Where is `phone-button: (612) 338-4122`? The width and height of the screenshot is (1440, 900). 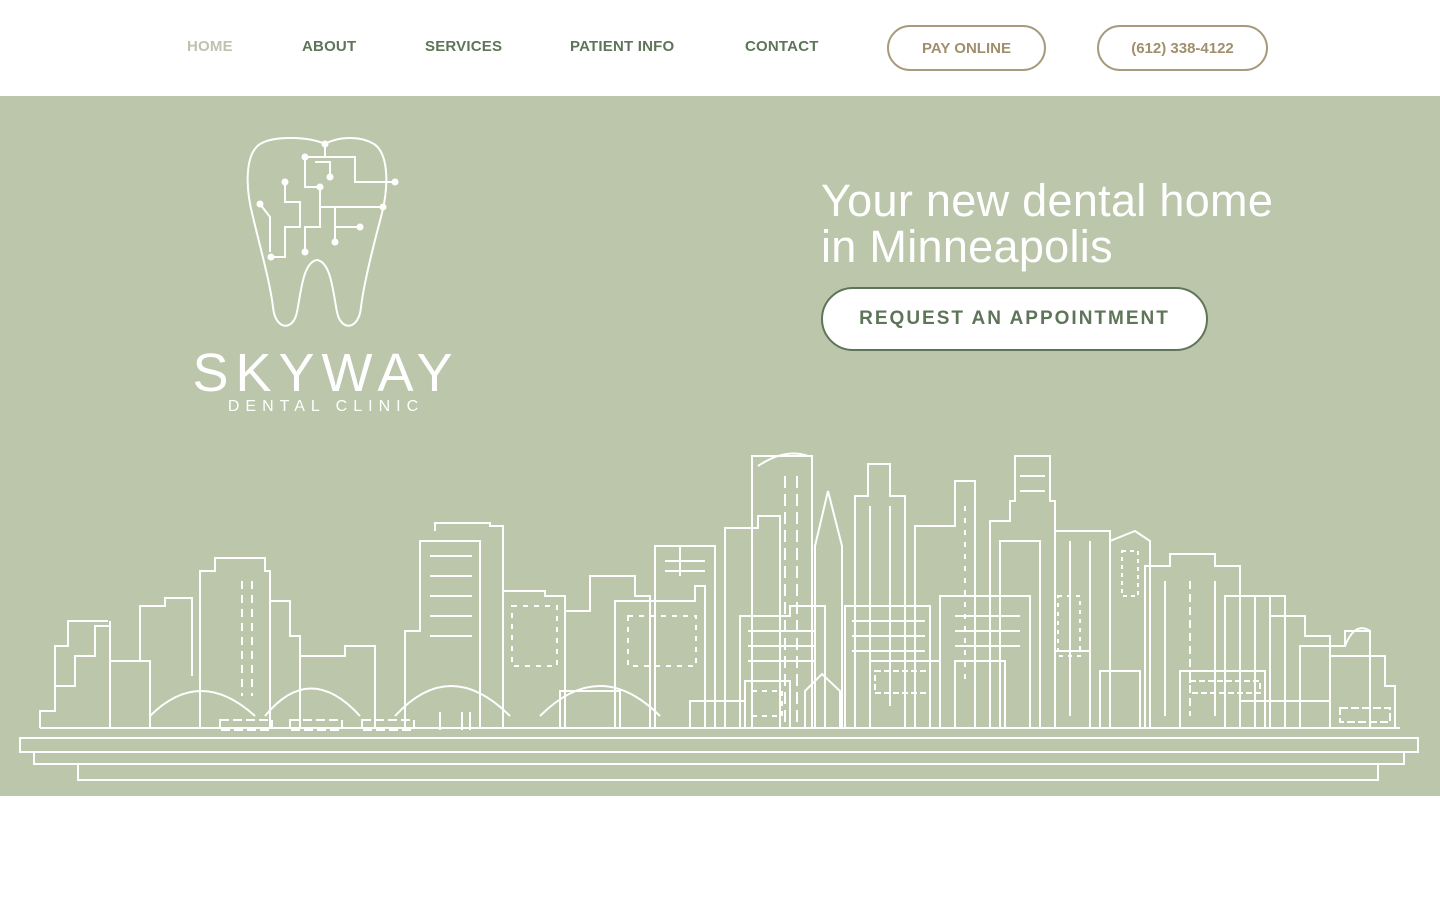 phone-button: (612) 338-4122 is located at coordinates (1182, 48).